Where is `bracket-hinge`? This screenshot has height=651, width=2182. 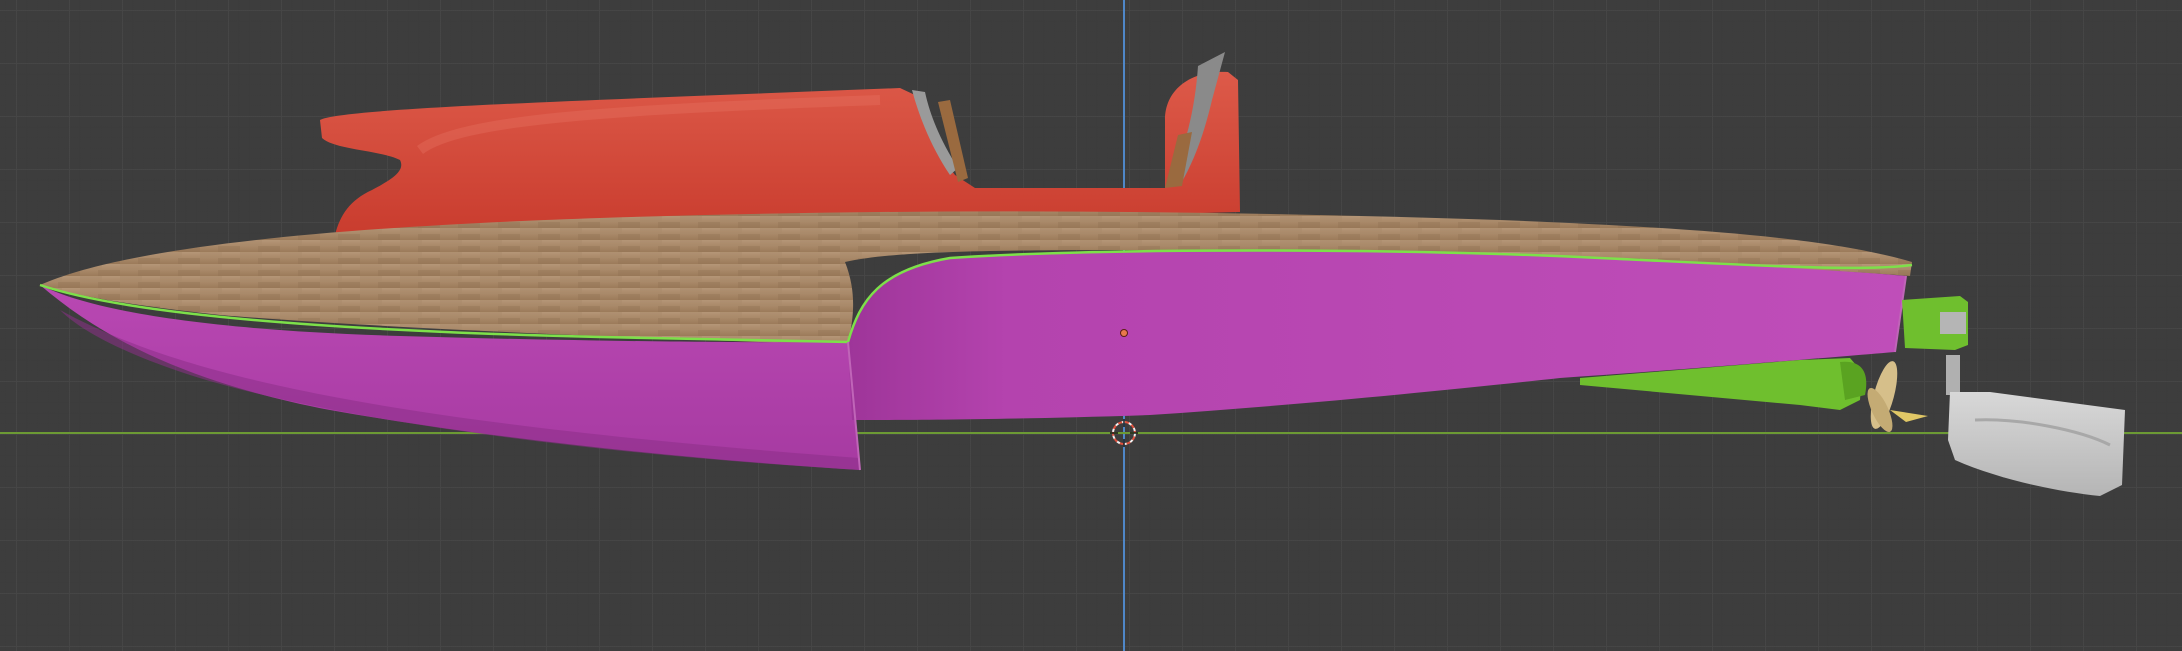 bracket-hinge is located at coordinates (1953, 323).